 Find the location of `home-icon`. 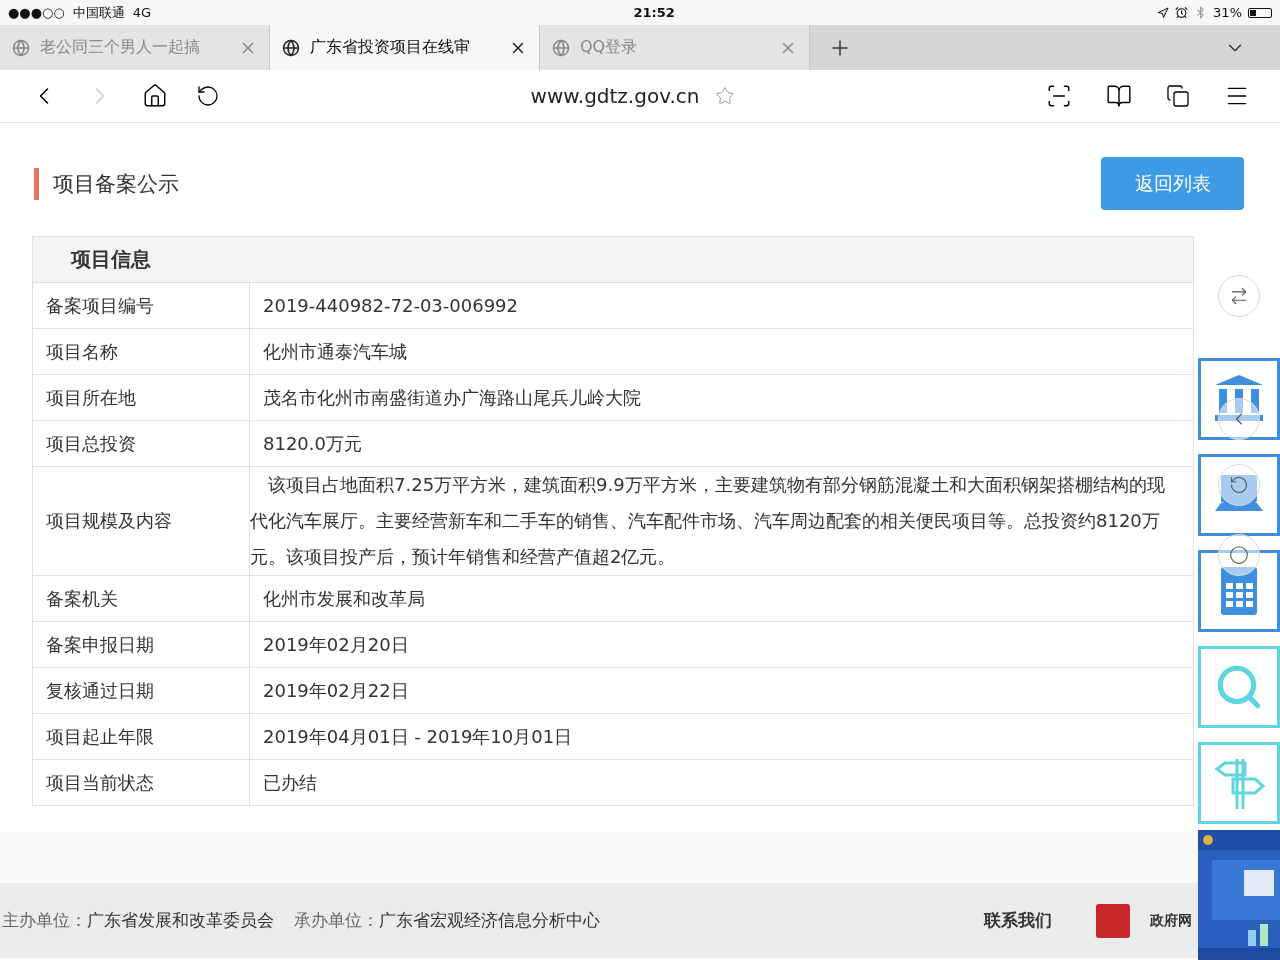

home-icon is located at coordinates (155, 96).